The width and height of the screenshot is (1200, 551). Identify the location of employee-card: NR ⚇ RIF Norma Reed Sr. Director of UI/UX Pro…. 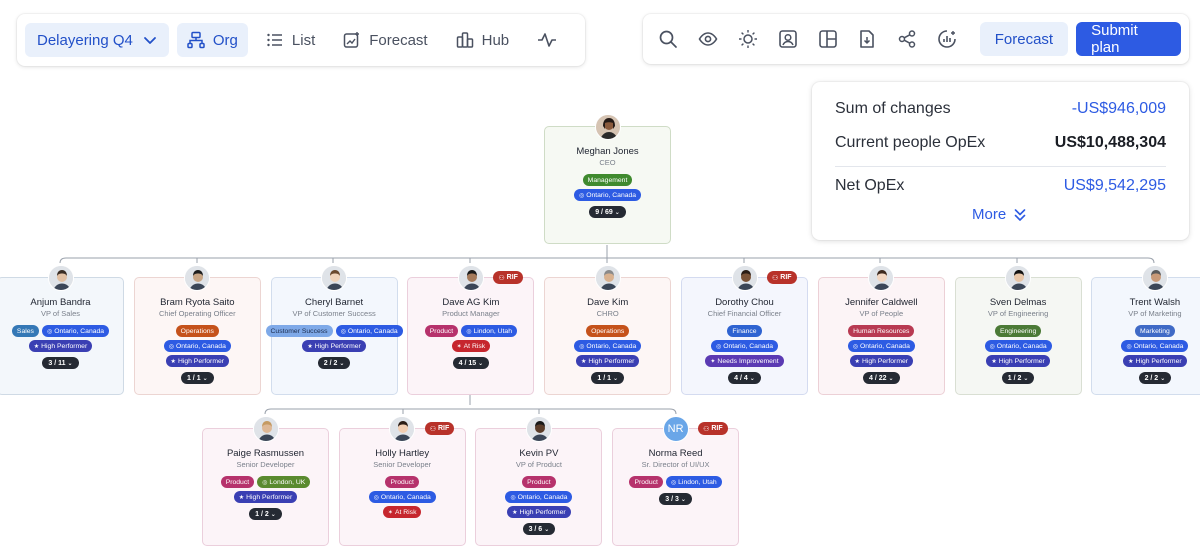
(676, 481).